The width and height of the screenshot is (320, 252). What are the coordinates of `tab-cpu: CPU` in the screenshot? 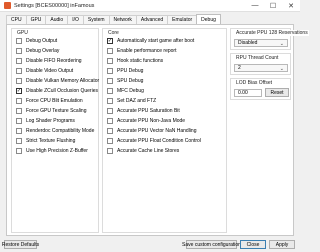 It's located at (16, 19).